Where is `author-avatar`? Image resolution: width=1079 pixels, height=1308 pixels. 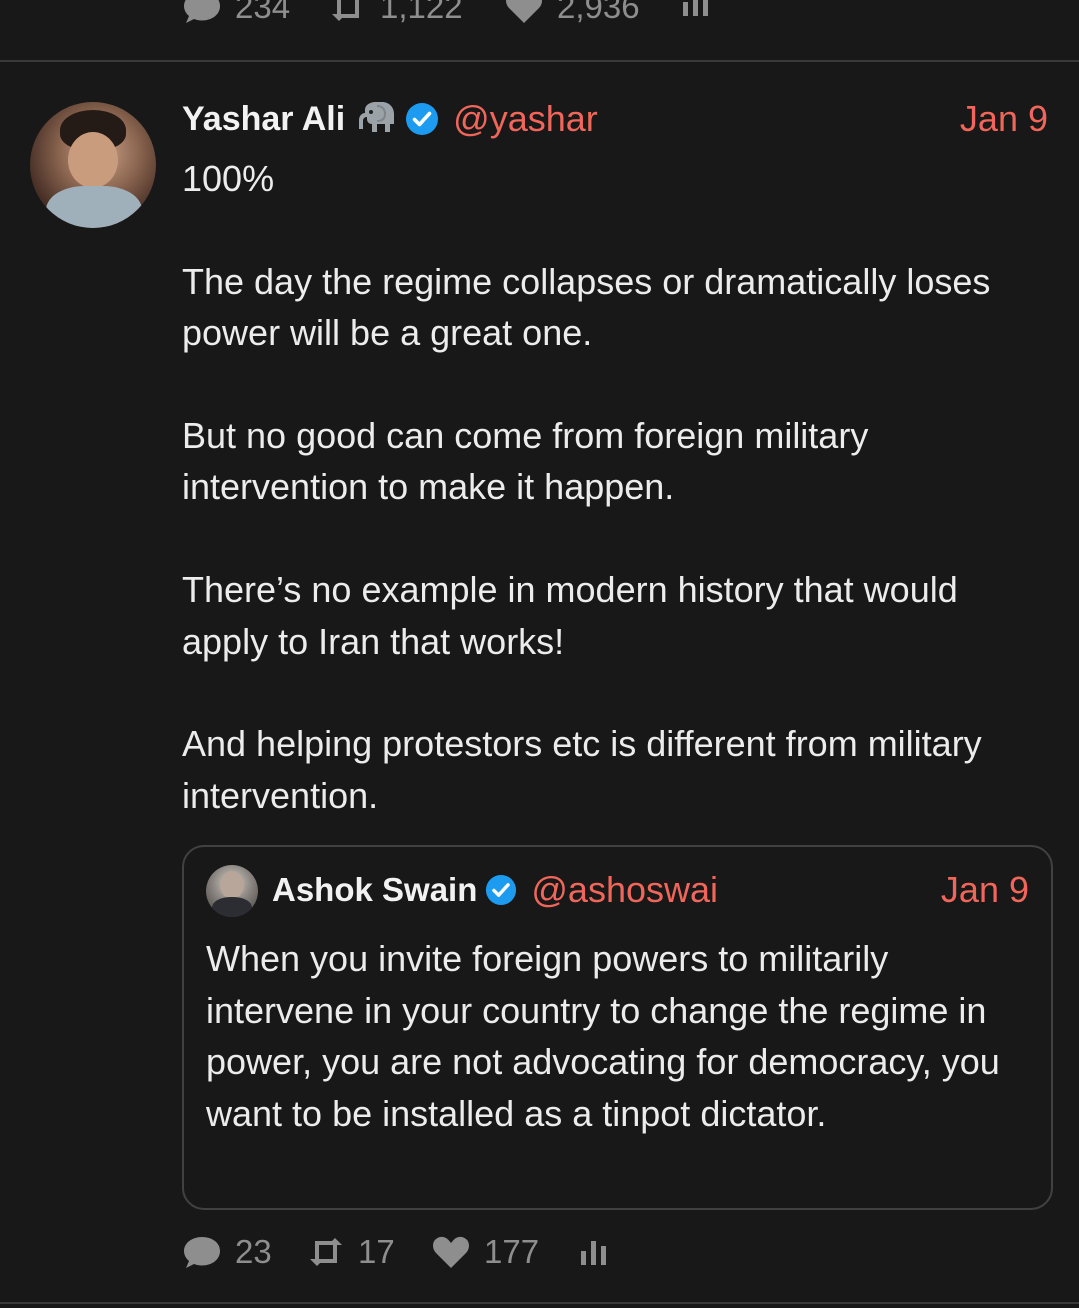 author-avatar is located at coordinates (93, 165).